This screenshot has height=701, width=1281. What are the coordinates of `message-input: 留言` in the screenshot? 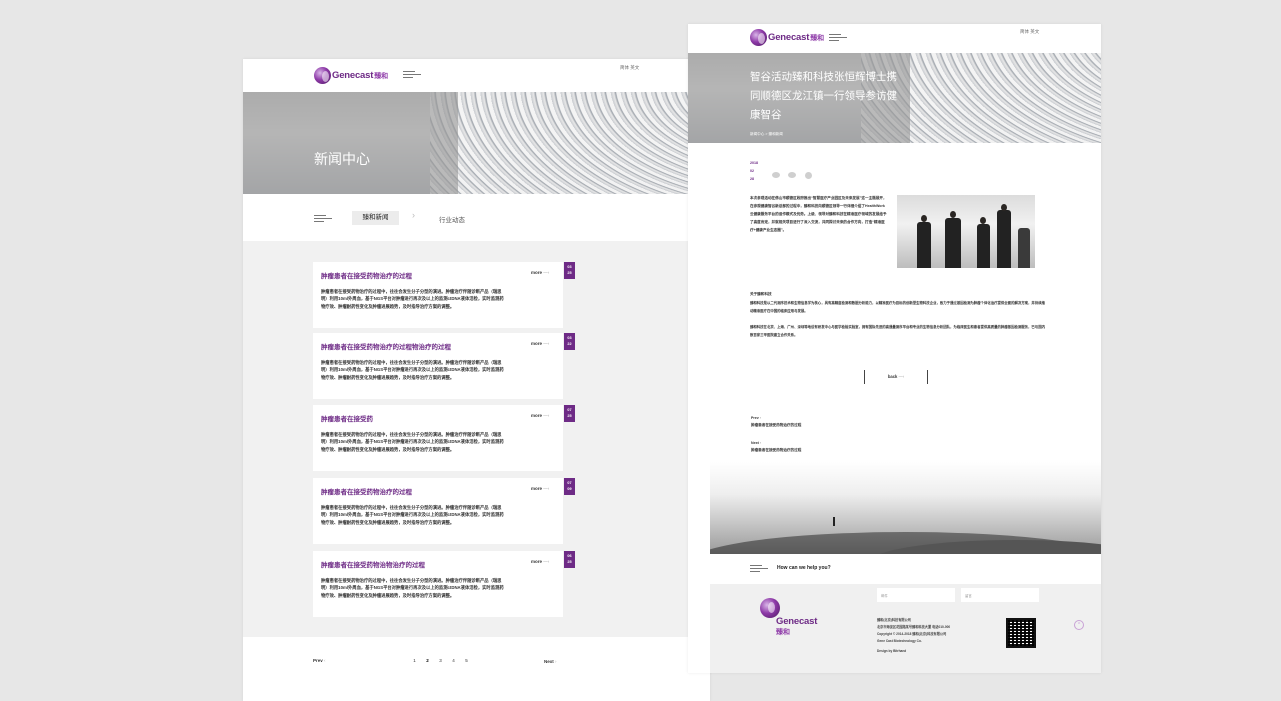 It's located at (1000, 595).